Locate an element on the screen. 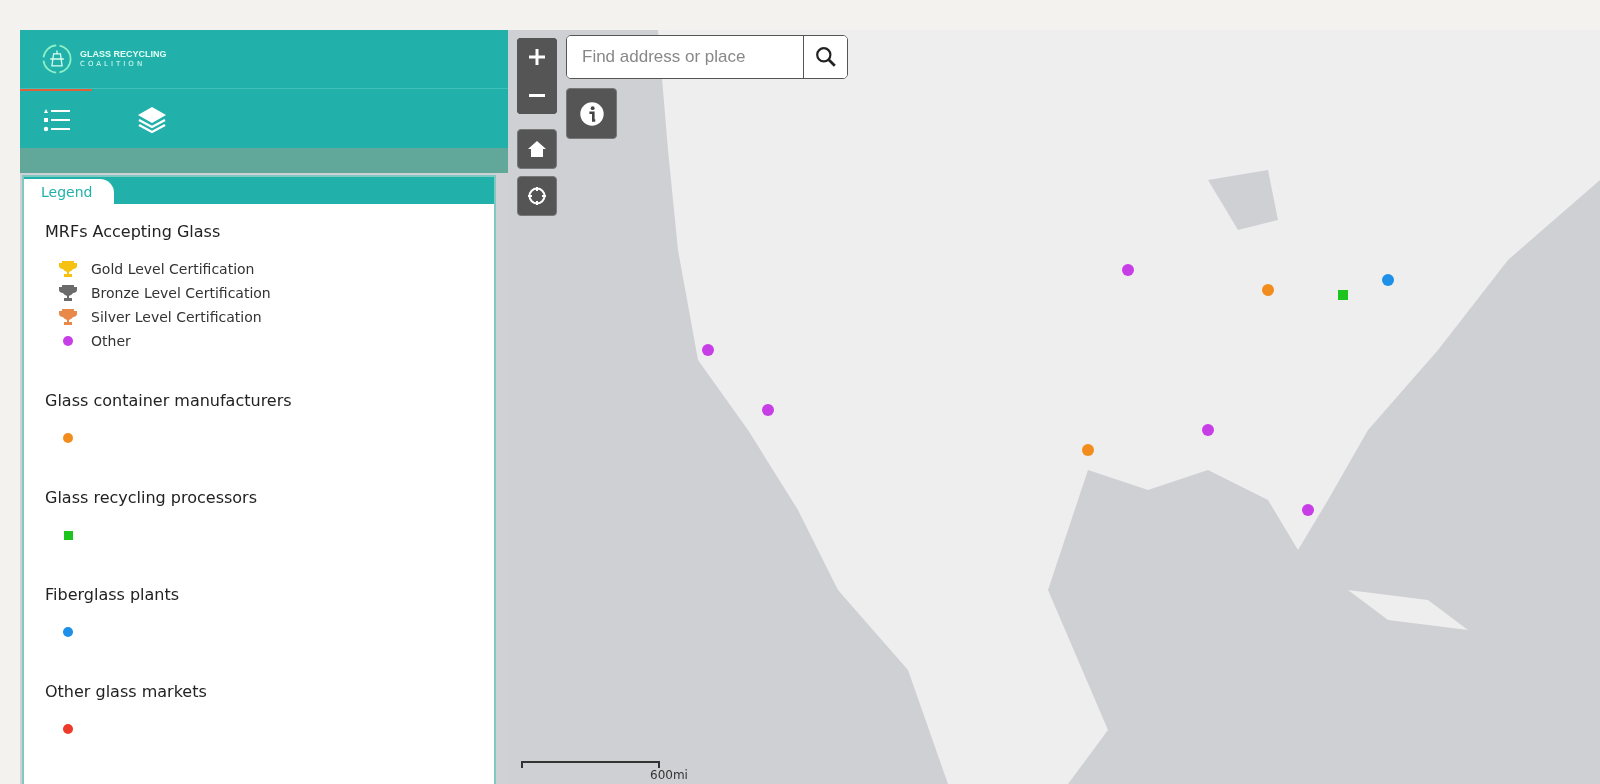 The image size is (1600, 784). scale-label: 600mi is located at coordinates (669, 775).